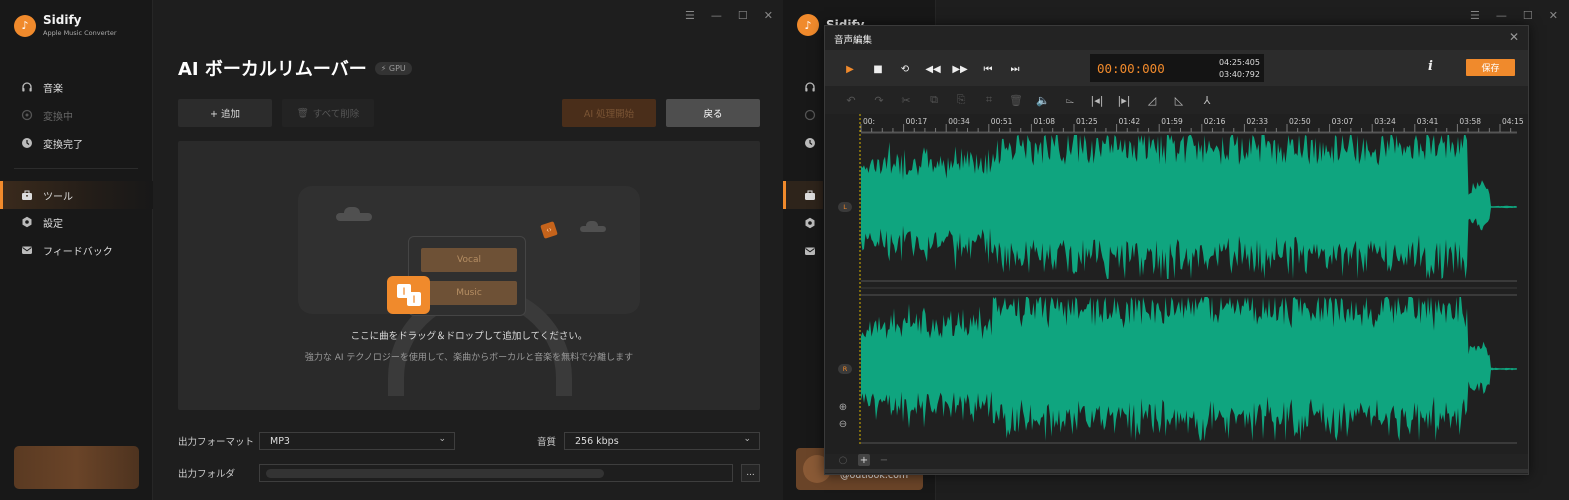 This screenshot has width=1569, height=500. I want to click on sidebar-item-tools, so click(803, 195).